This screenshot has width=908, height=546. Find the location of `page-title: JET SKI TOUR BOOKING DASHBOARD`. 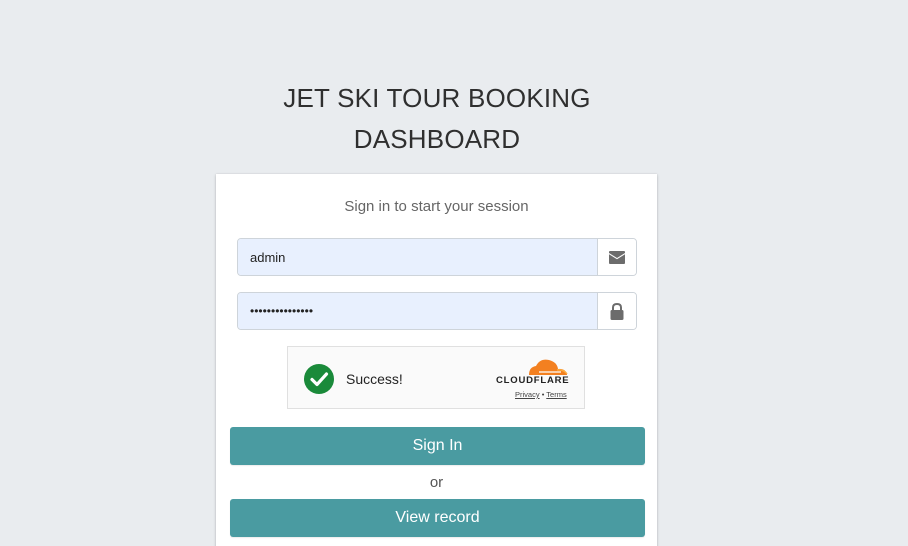

page-title: JET SKI TOUR BOOKING DASHBOARD is located at coordinates (437, 119).